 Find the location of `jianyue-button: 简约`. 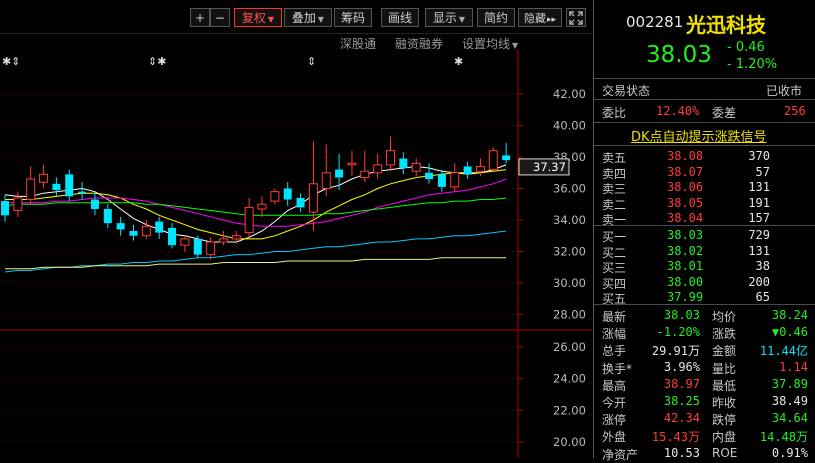

jianyue-button: 简约 is located at coordinates (496, 17).